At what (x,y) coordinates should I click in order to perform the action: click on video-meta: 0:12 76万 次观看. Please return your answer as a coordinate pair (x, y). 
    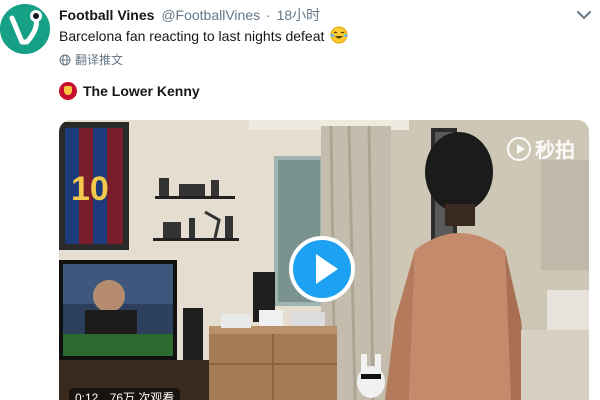
    Looking at the image, I should click on (125, 394).